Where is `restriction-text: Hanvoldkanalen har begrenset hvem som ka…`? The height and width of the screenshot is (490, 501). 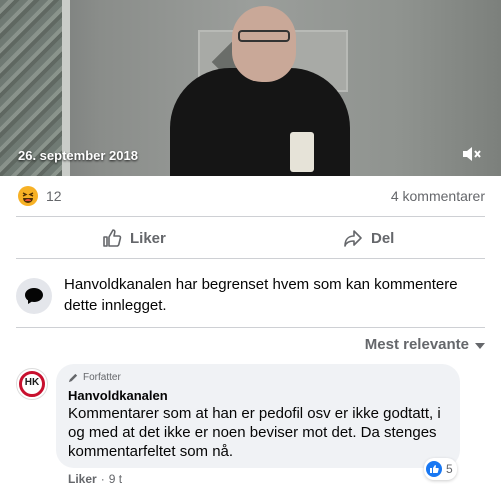
restriction-text: Hanvoldkanalen har begrenset hvem som ka… is located at coordinates (261, 295).